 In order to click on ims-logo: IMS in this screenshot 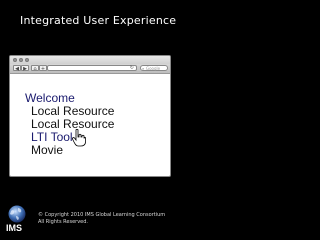, I will do `click(17, 220)`.